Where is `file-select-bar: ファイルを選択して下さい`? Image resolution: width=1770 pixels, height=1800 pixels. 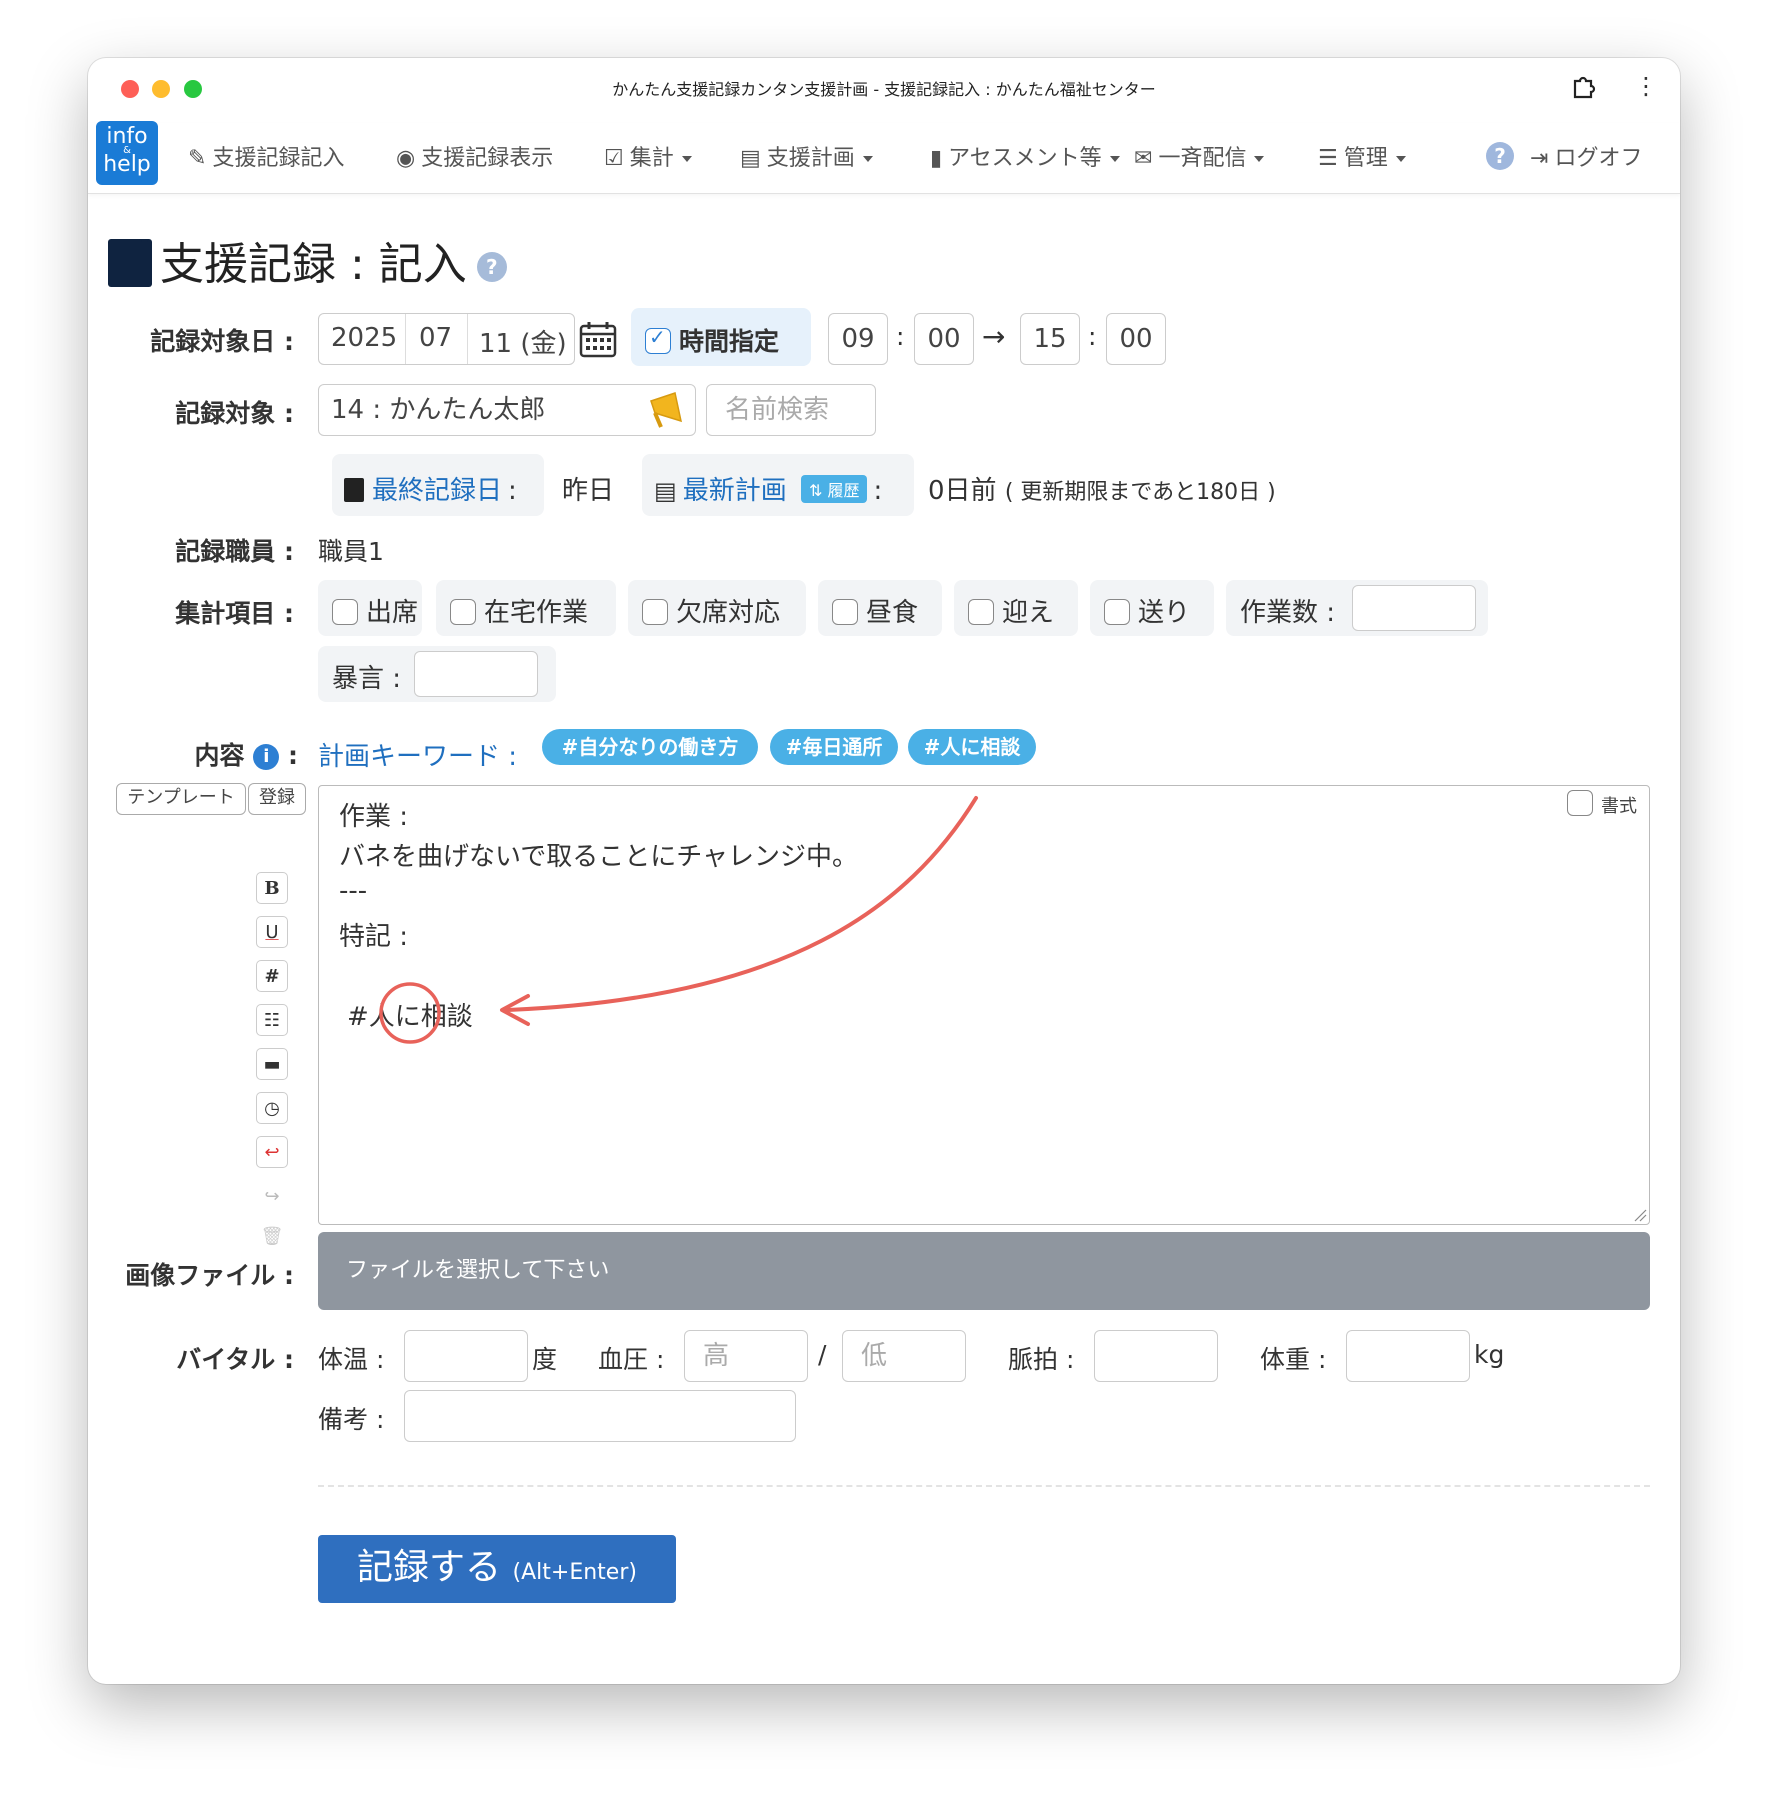
file-select-bar: ファイルを選択して下さい is located at coordinates (984, 1271).